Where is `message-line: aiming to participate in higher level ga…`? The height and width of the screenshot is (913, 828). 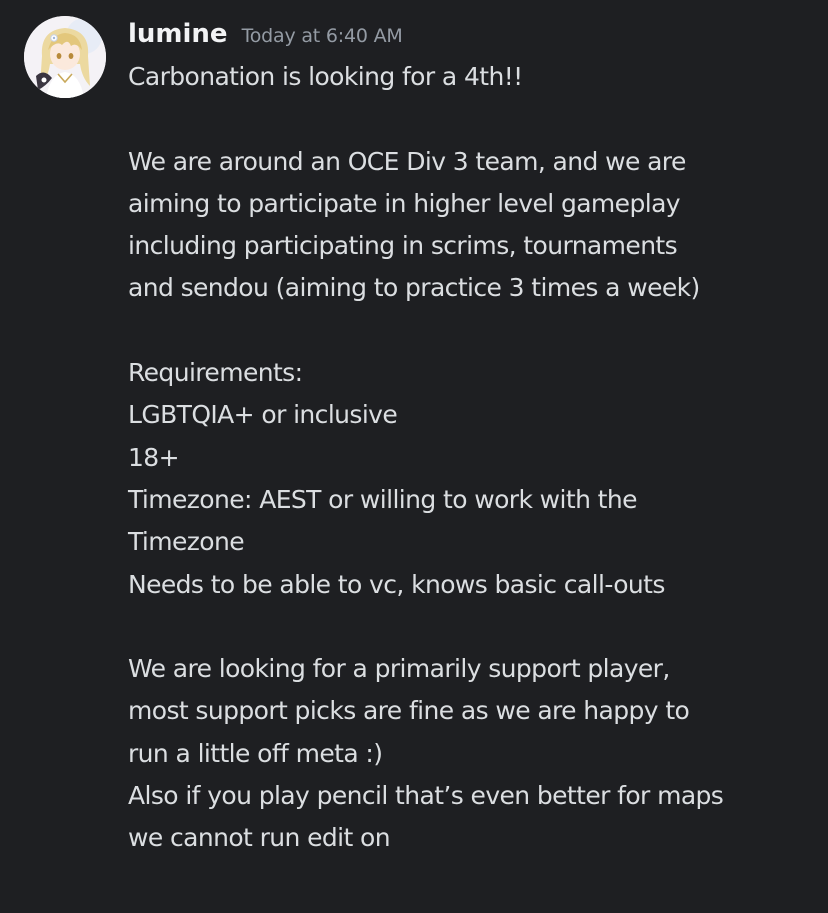
message-line: aiming to participate in higher level ga… is located at coordinates (404, 203).